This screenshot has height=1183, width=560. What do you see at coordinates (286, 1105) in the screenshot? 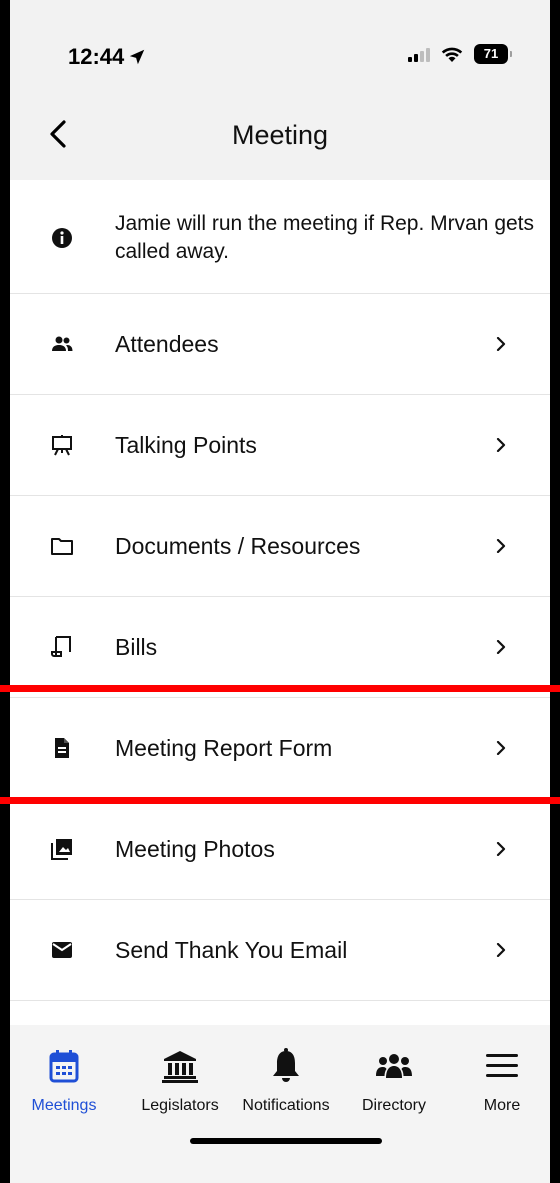
I see `tab-label: Notifications` at bounding box center [286, 1105].